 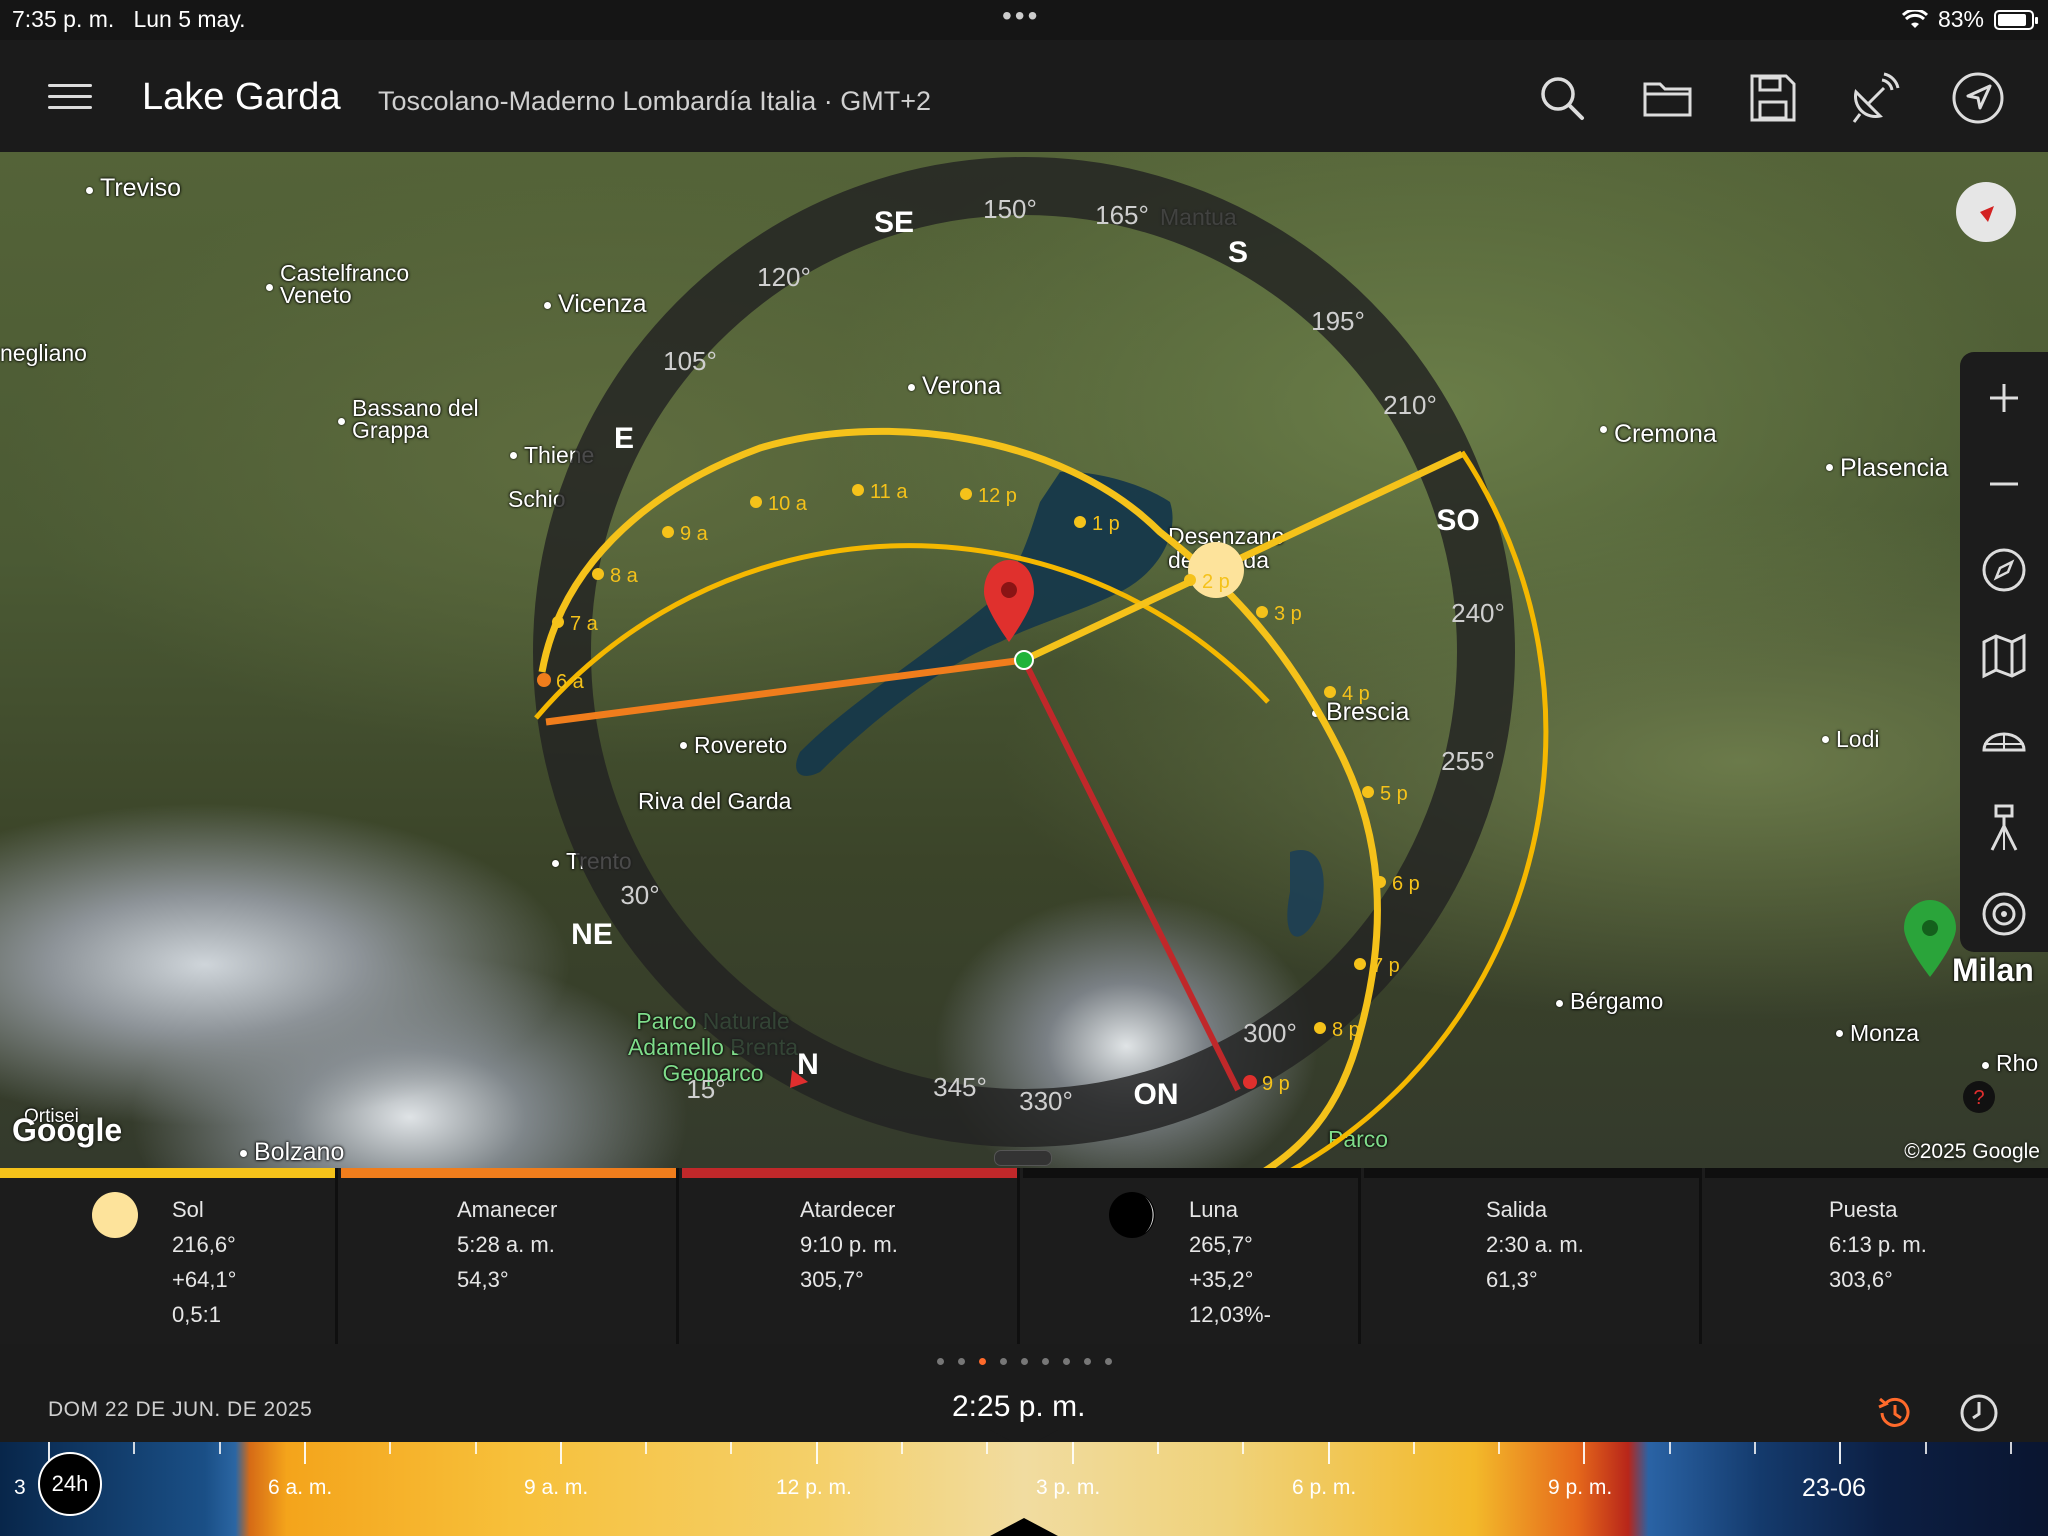 What do you see at coordinates (1021, 16) in the screenshot?
I see `multitasking-dots: •••` at bounding box center [1021, 16].